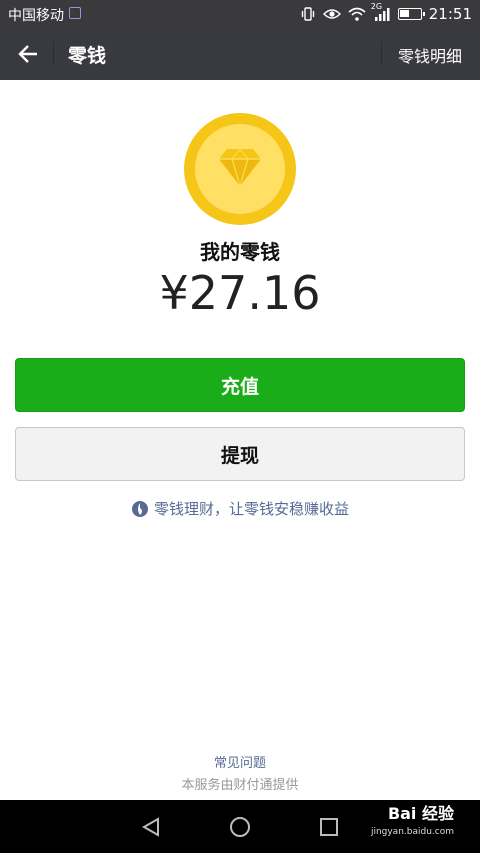 The width and height of the screenshot is (480, 853). Describe the element at coordinates (450, 14) in the screenshot. I see `clock: 21:51` at that location.